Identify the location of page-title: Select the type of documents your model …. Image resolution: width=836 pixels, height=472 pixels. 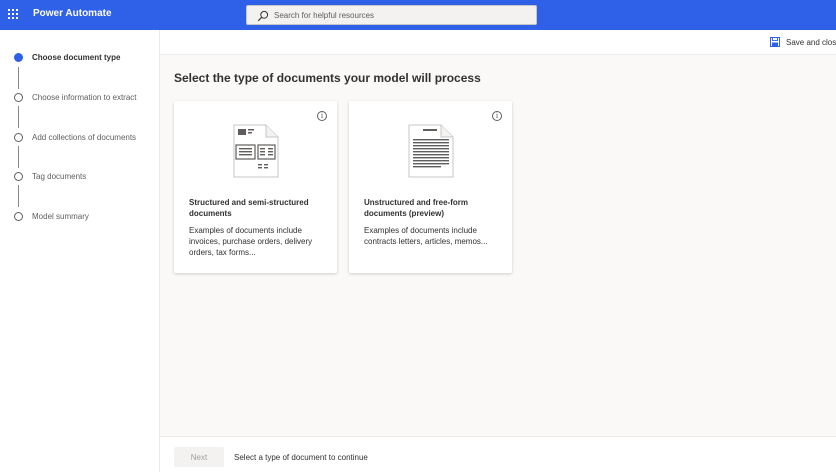
(327, 78).